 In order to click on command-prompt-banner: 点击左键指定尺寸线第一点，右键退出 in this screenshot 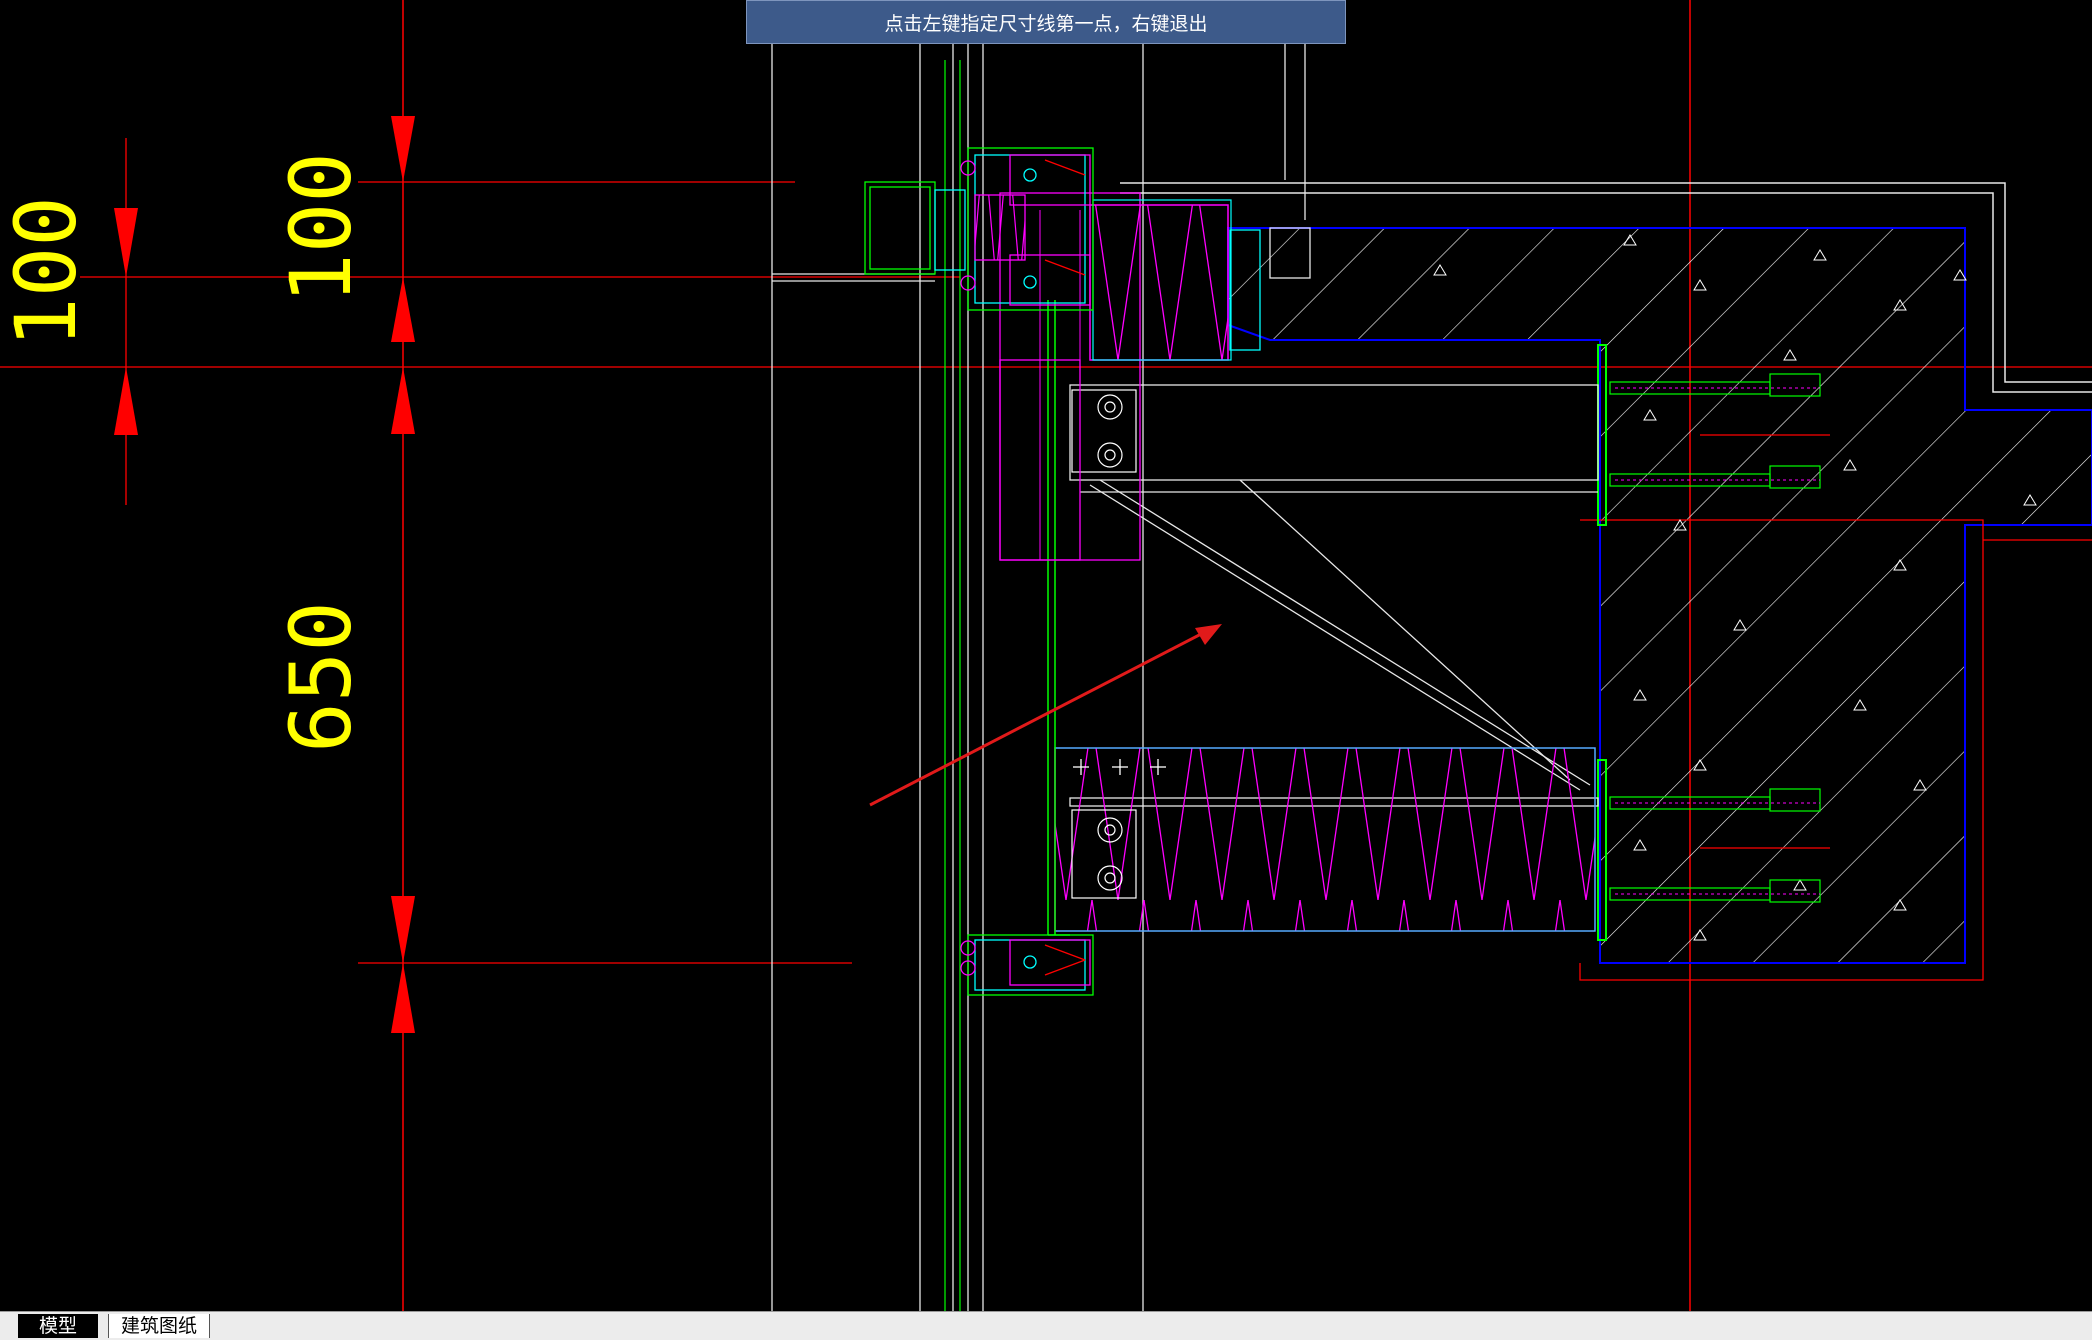, I will do `click(1046, 22)`.